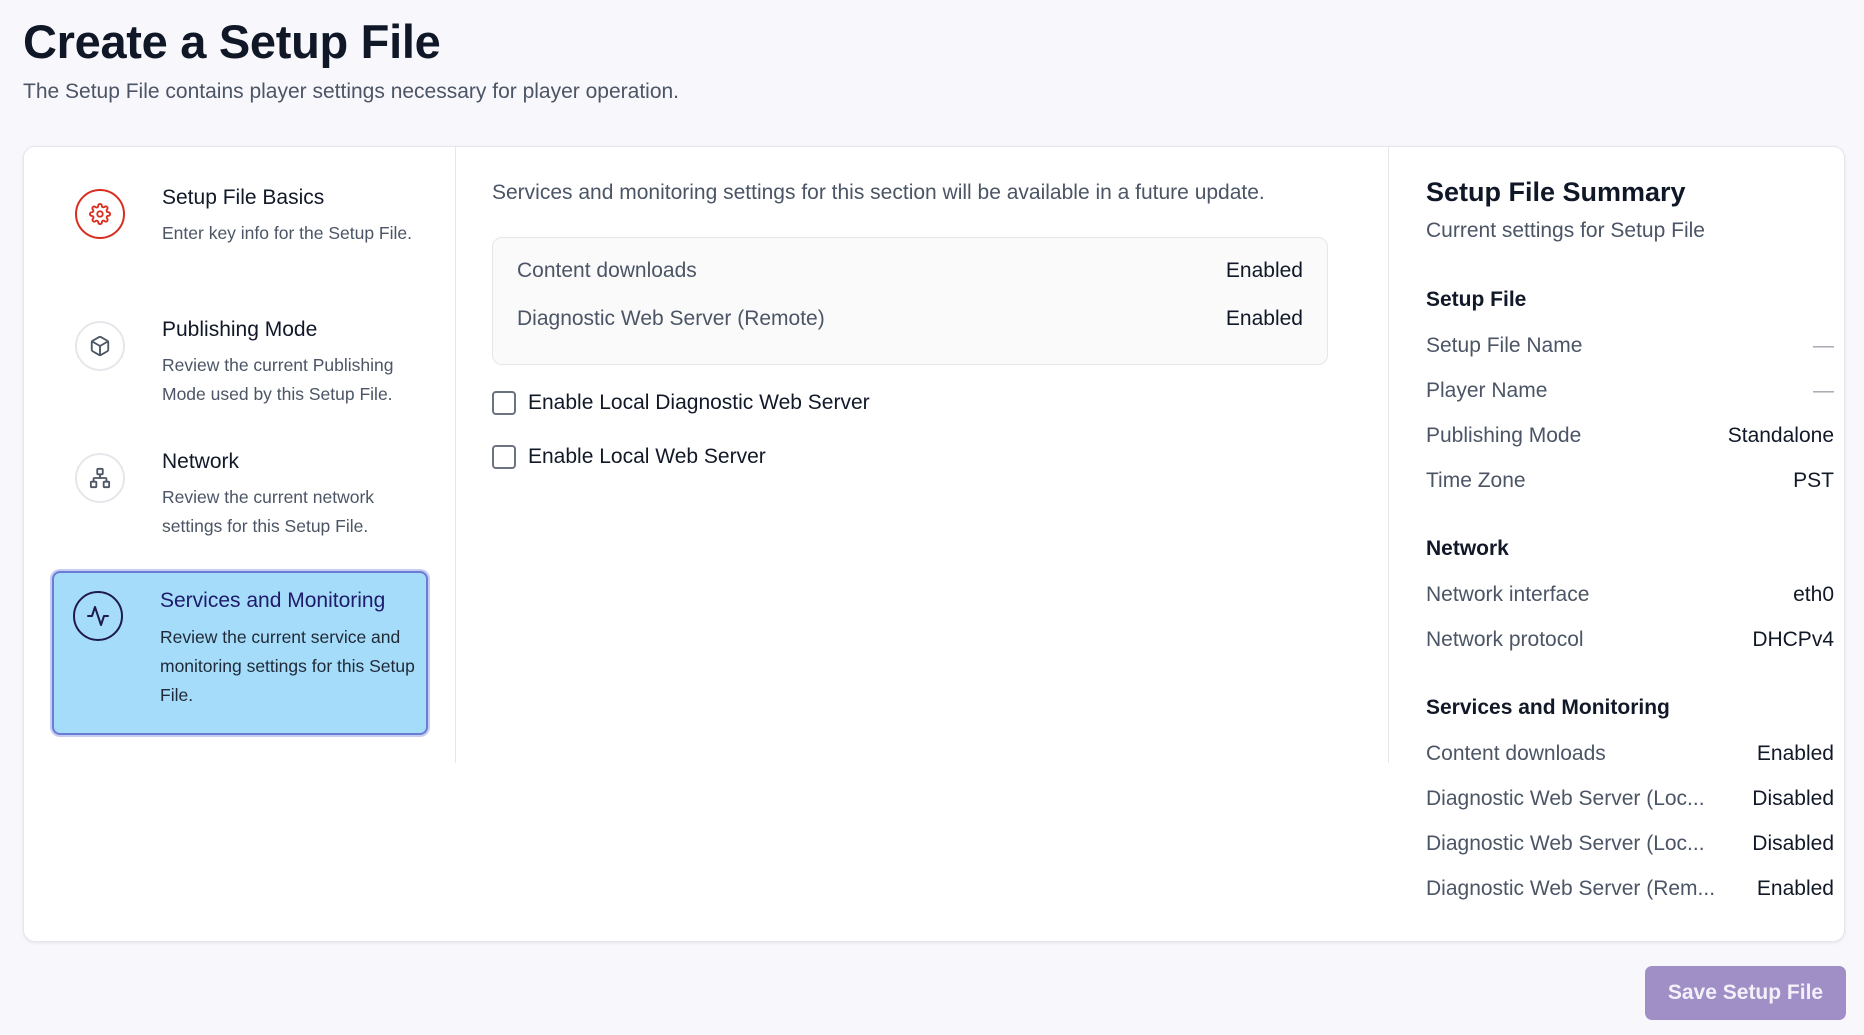 The width and height of the screenshot is (1864, 1035). What do you see at coordinates (1630, 595) in the screenshot?
I see `summary-row: Network interface eth0` at bounding box center [1630, 595].